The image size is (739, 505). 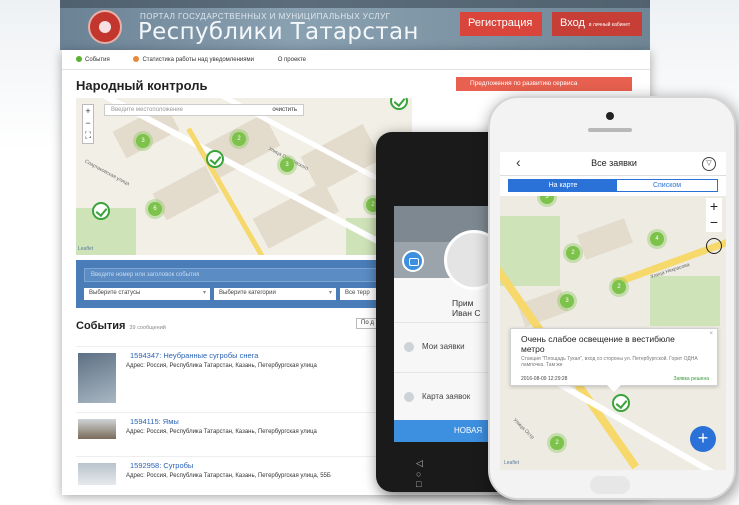 I want to click on view-tabs: На карте Списком, so click(x=613, y=185).